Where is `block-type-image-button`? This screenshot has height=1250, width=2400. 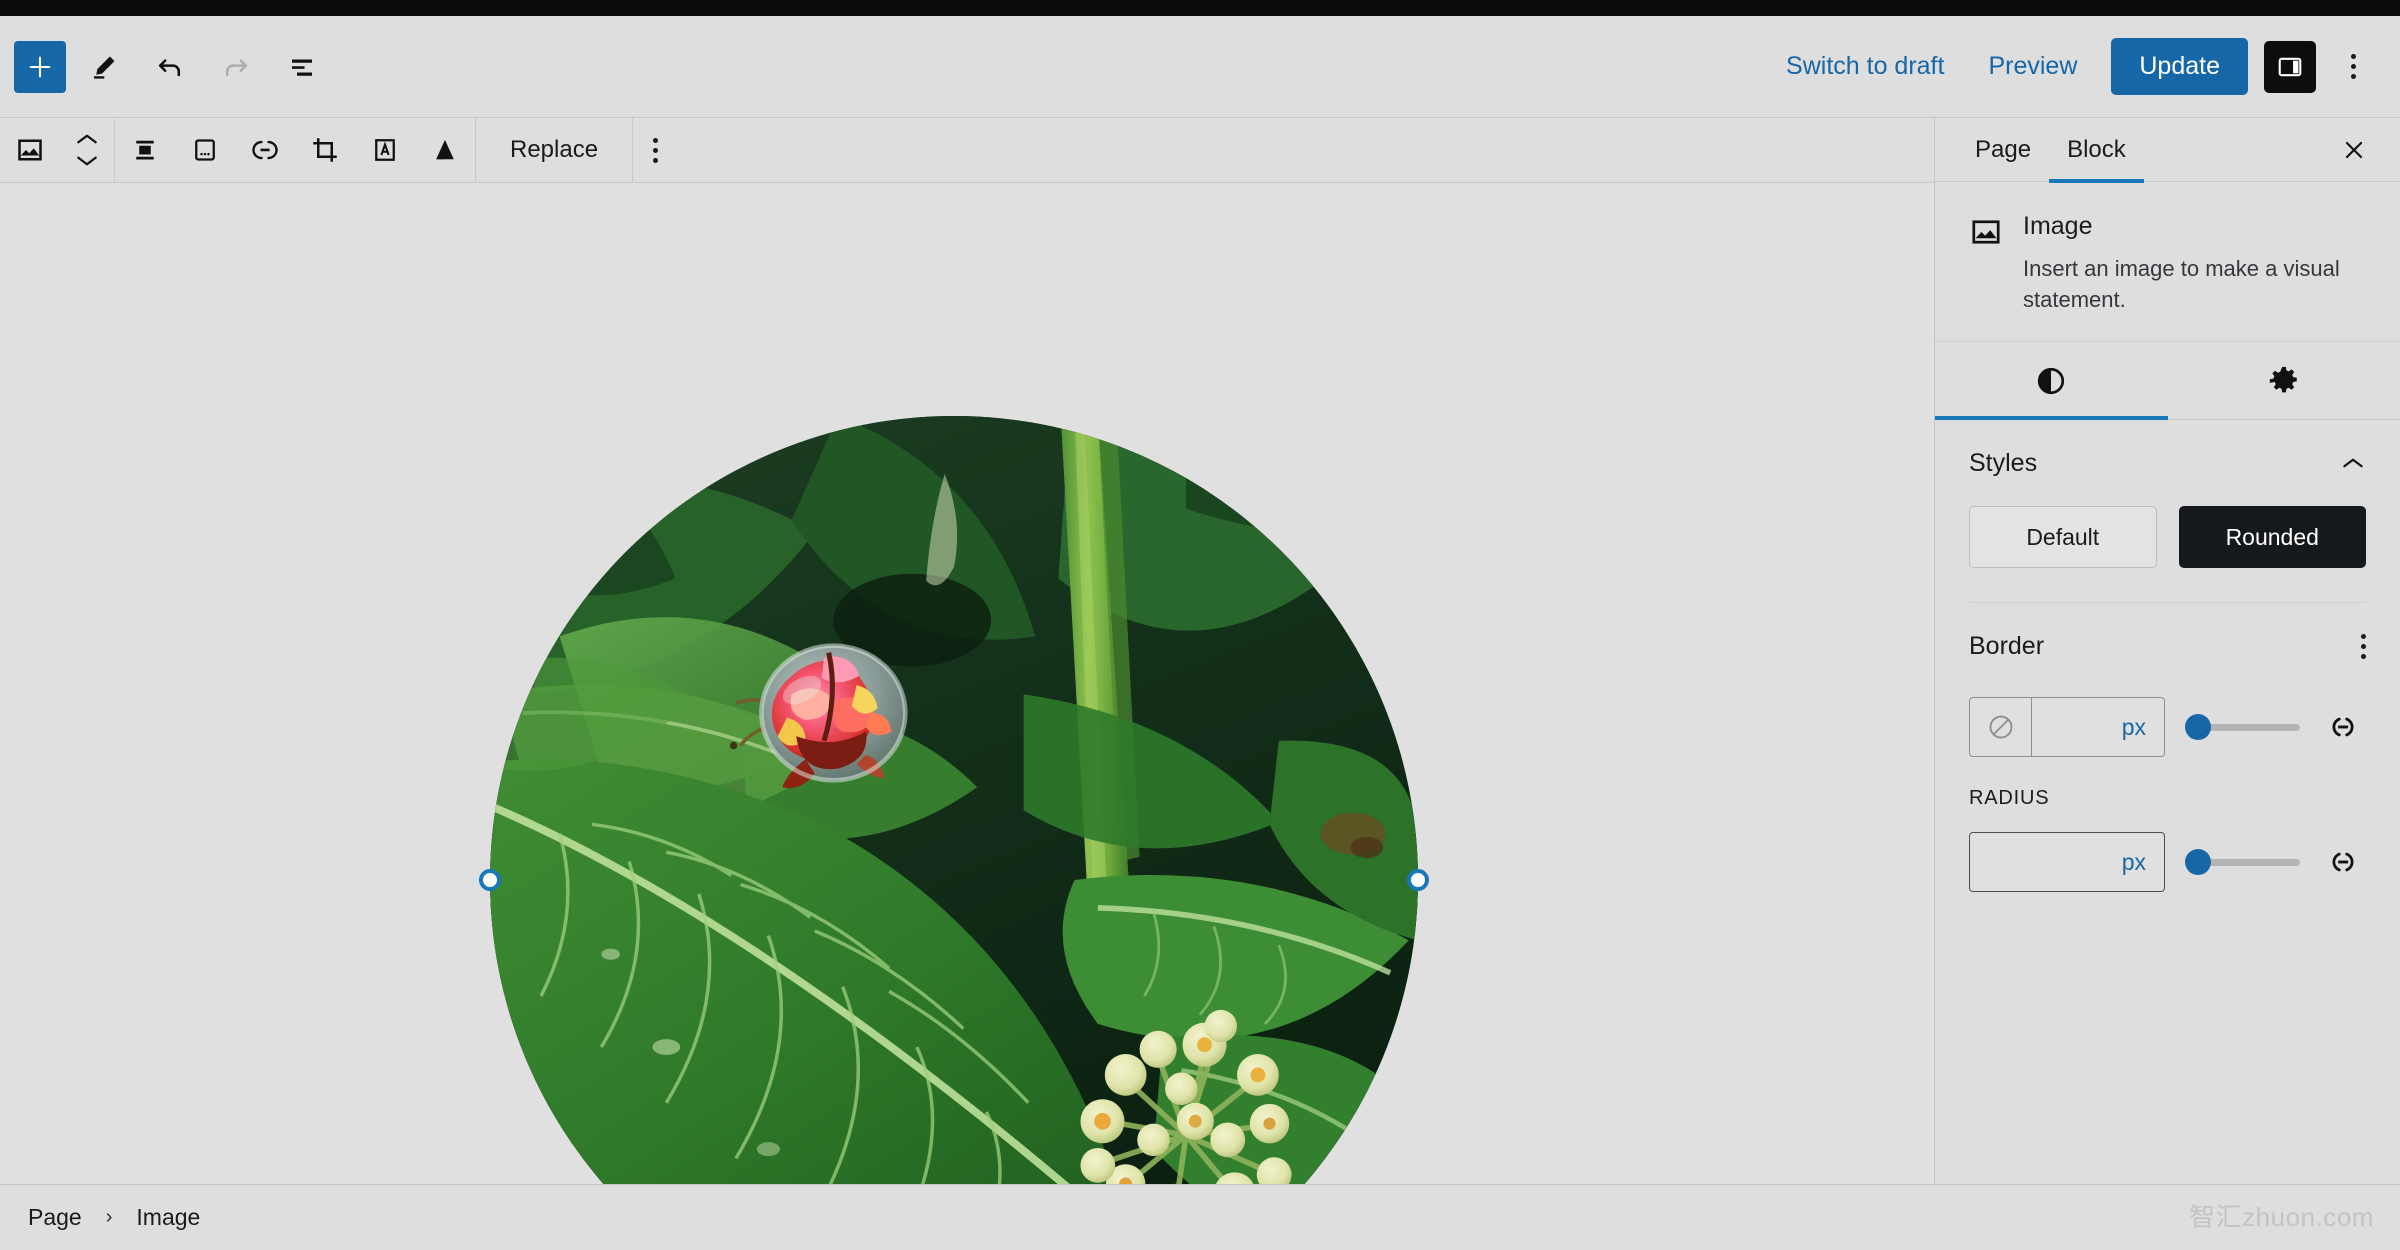
block-type-image-button is located at coordinates (30, 150).